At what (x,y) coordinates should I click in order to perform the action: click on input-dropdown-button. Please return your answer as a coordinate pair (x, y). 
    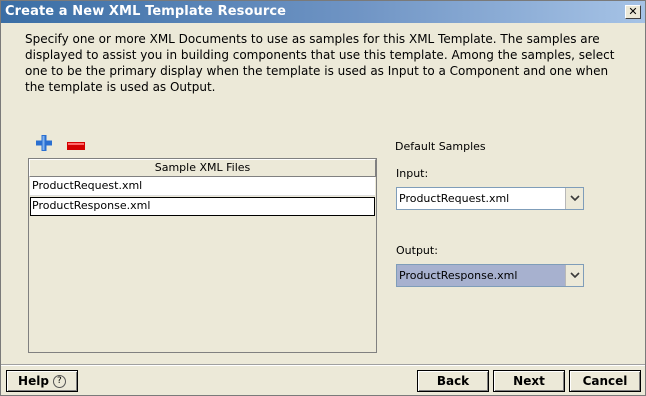
    Looking at the image, I should click on (574, 198).